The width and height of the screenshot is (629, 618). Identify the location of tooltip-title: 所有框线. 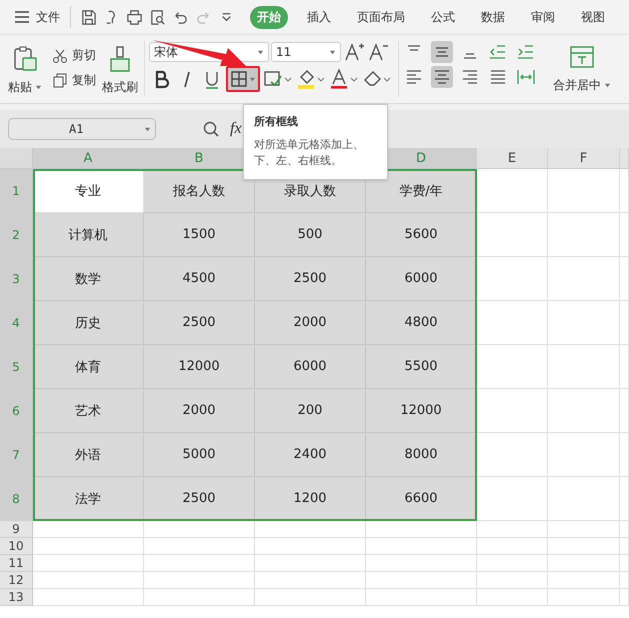
(276, 121).